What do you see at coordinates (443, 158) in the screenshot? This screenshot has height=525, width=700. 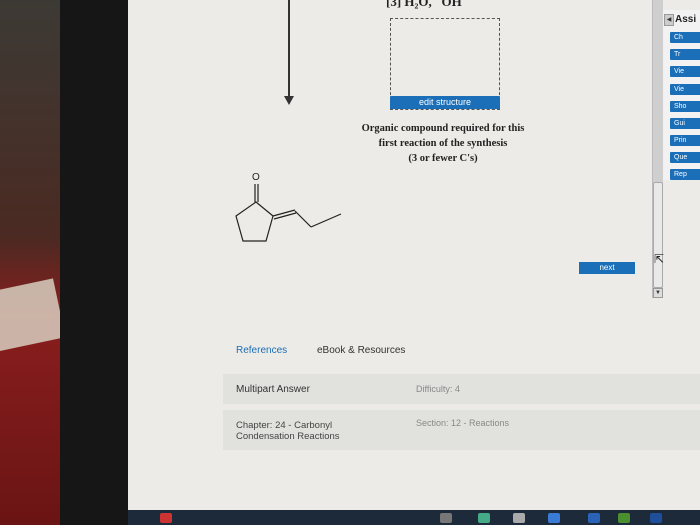 I see `caption-line-3: (3 or fewer C's)` at bounding box center [443, 158].